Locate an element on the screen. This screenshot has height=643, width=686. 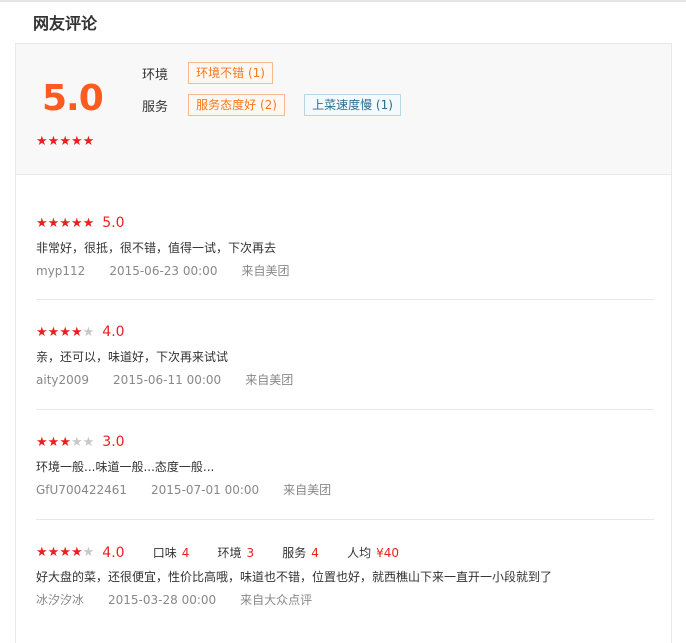
tag-row-label: 服务 is located at coordinates (155, 107).